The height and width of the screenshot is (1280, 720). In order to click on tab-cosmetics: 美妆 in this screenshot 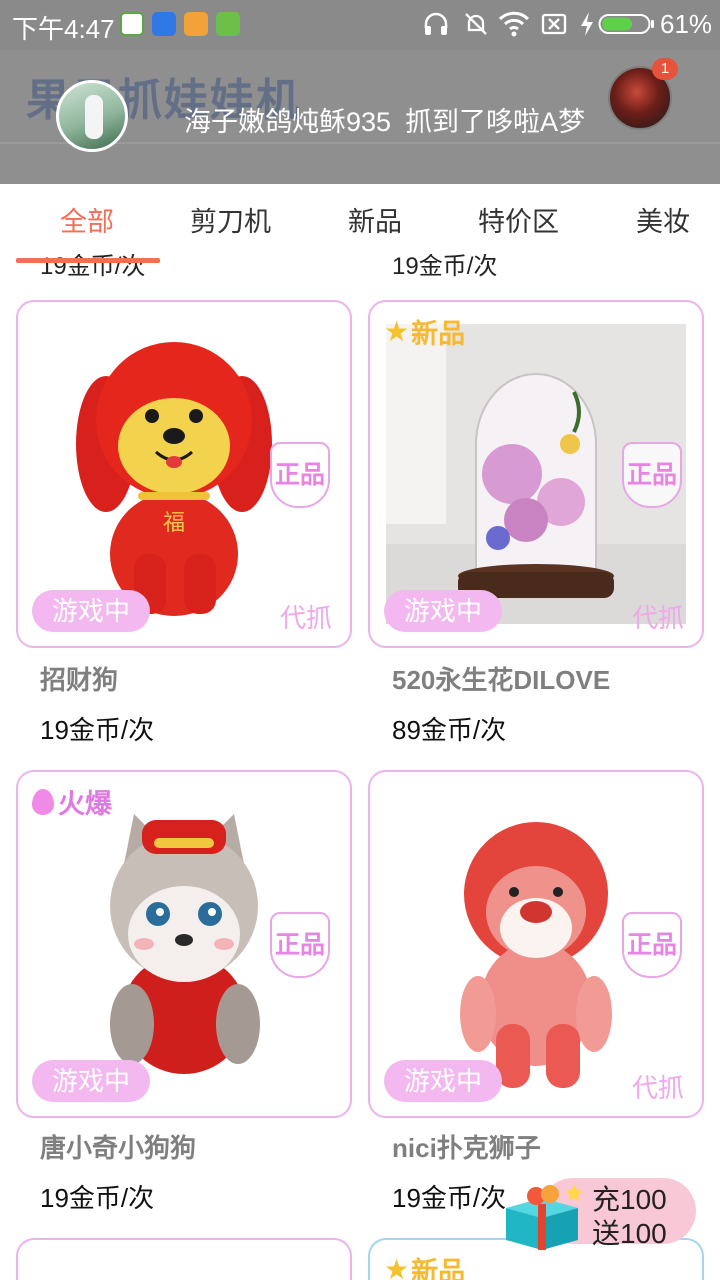, I will do `click(663, 219)`.